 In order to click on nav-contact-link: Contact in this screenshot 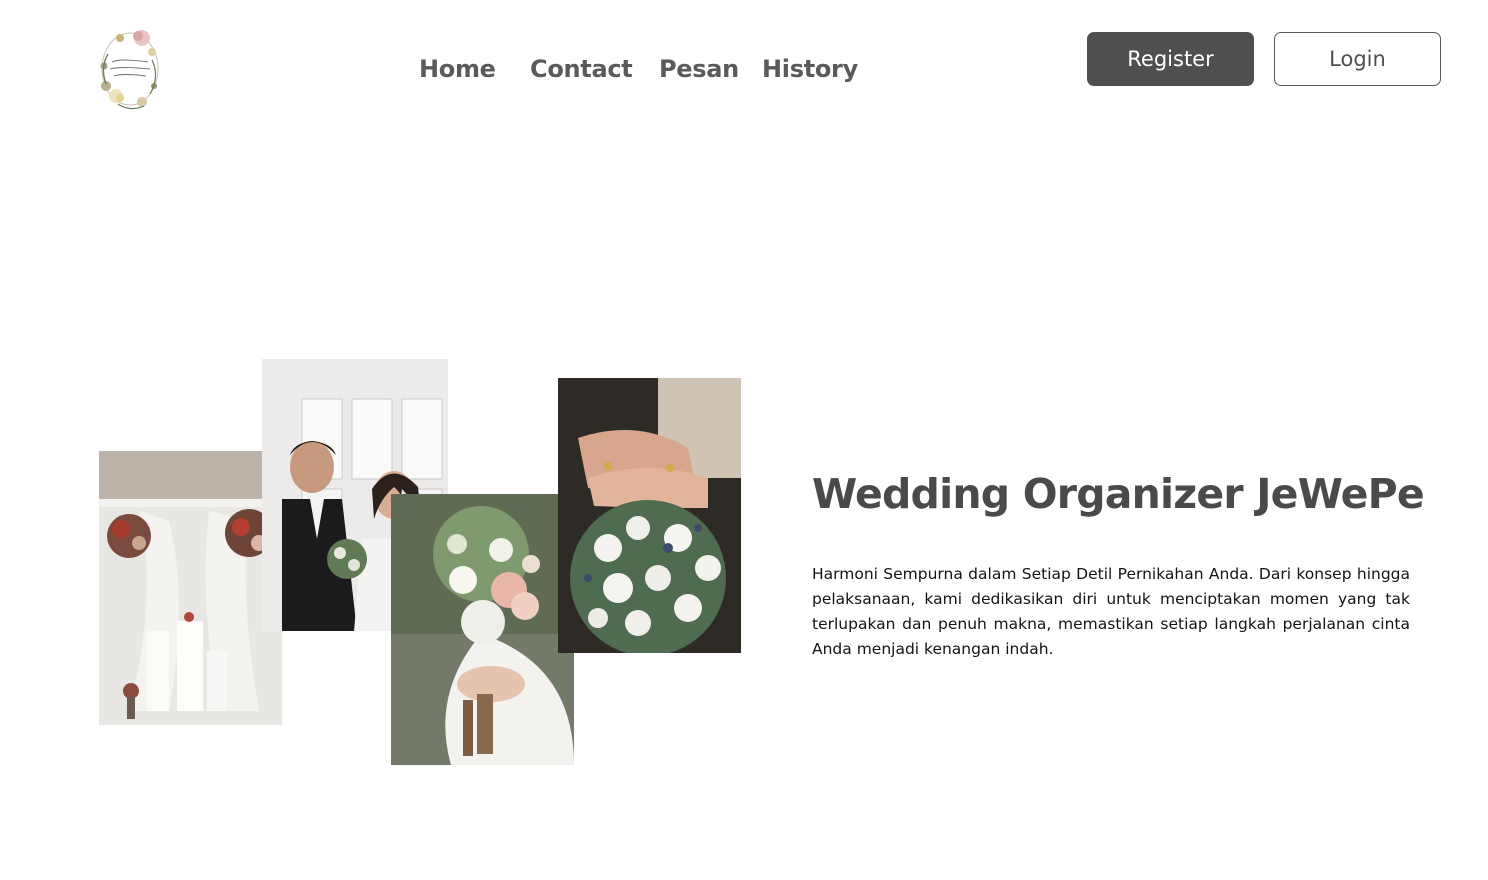, I will do `click(581, 69)`.